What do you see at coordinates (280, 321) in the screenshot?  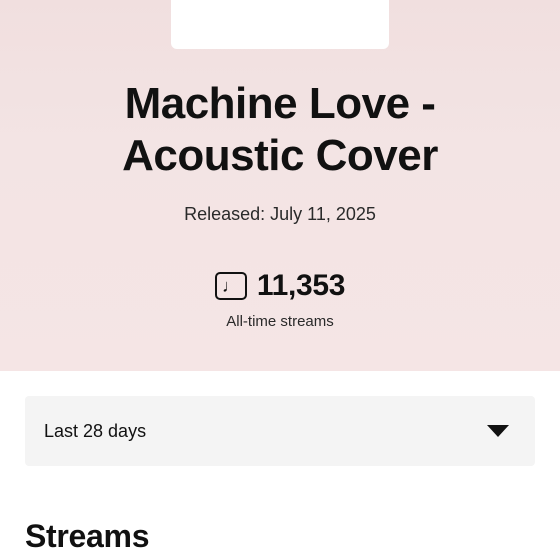 I see `streams-label: All-time streams` at bounding box center [280, 321].